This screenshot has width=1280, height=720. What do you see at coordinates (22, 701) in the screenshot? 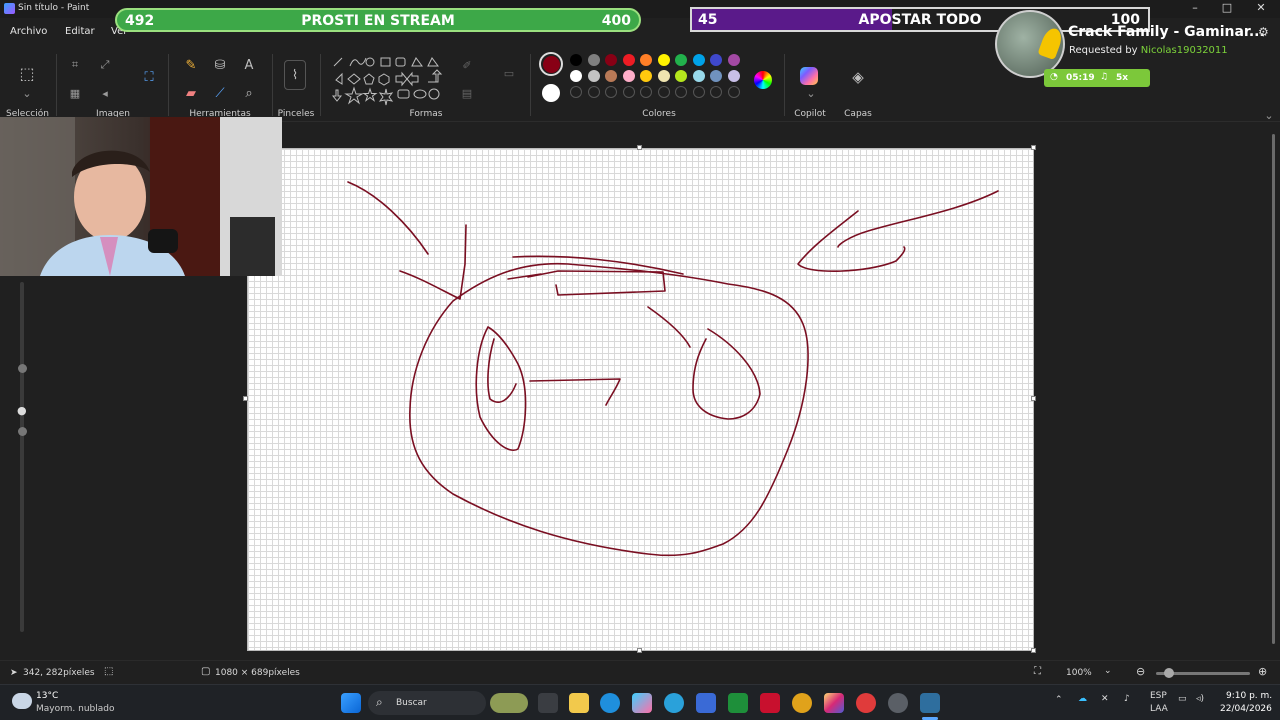
I see `weather-cloud-icon` at bounding box center [22, 701].